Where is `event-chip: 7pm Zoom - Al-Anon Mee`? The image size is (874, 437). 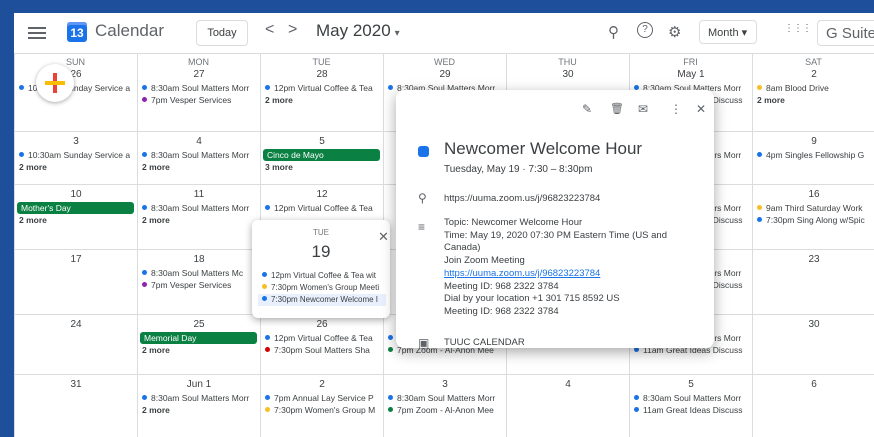
event-chip: 7pm Zoom - Al-Anon Mee is located at coordinates (445, 410).